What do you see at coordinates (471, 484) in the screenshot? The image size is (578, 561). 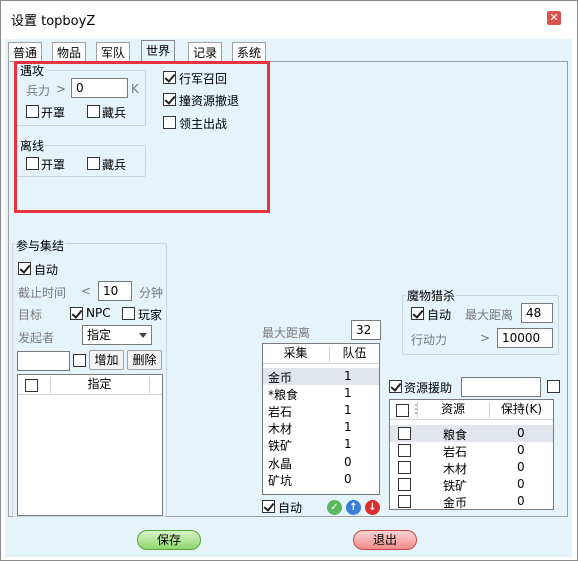 I see `aid-row: 铁矿 0` at bounding box center [471, 484].